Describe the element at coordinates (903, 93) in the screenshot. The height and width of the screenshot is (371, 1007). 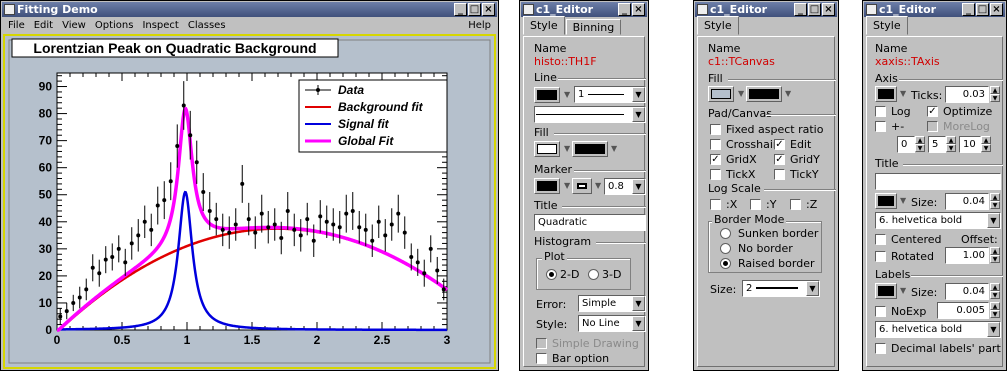
I see `axis-color-arrow-icon: ▼` at that location.